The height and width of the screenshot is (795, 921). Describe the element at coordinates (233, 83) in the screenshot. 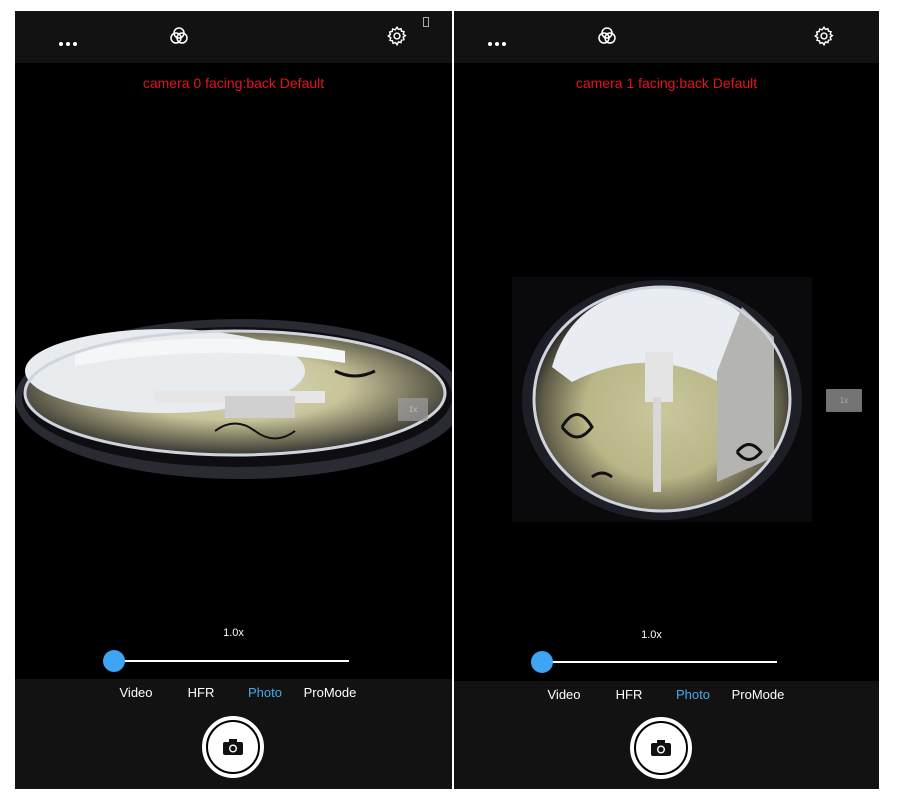

I see `camera-label: camera 0 facing:back Default` at that location.